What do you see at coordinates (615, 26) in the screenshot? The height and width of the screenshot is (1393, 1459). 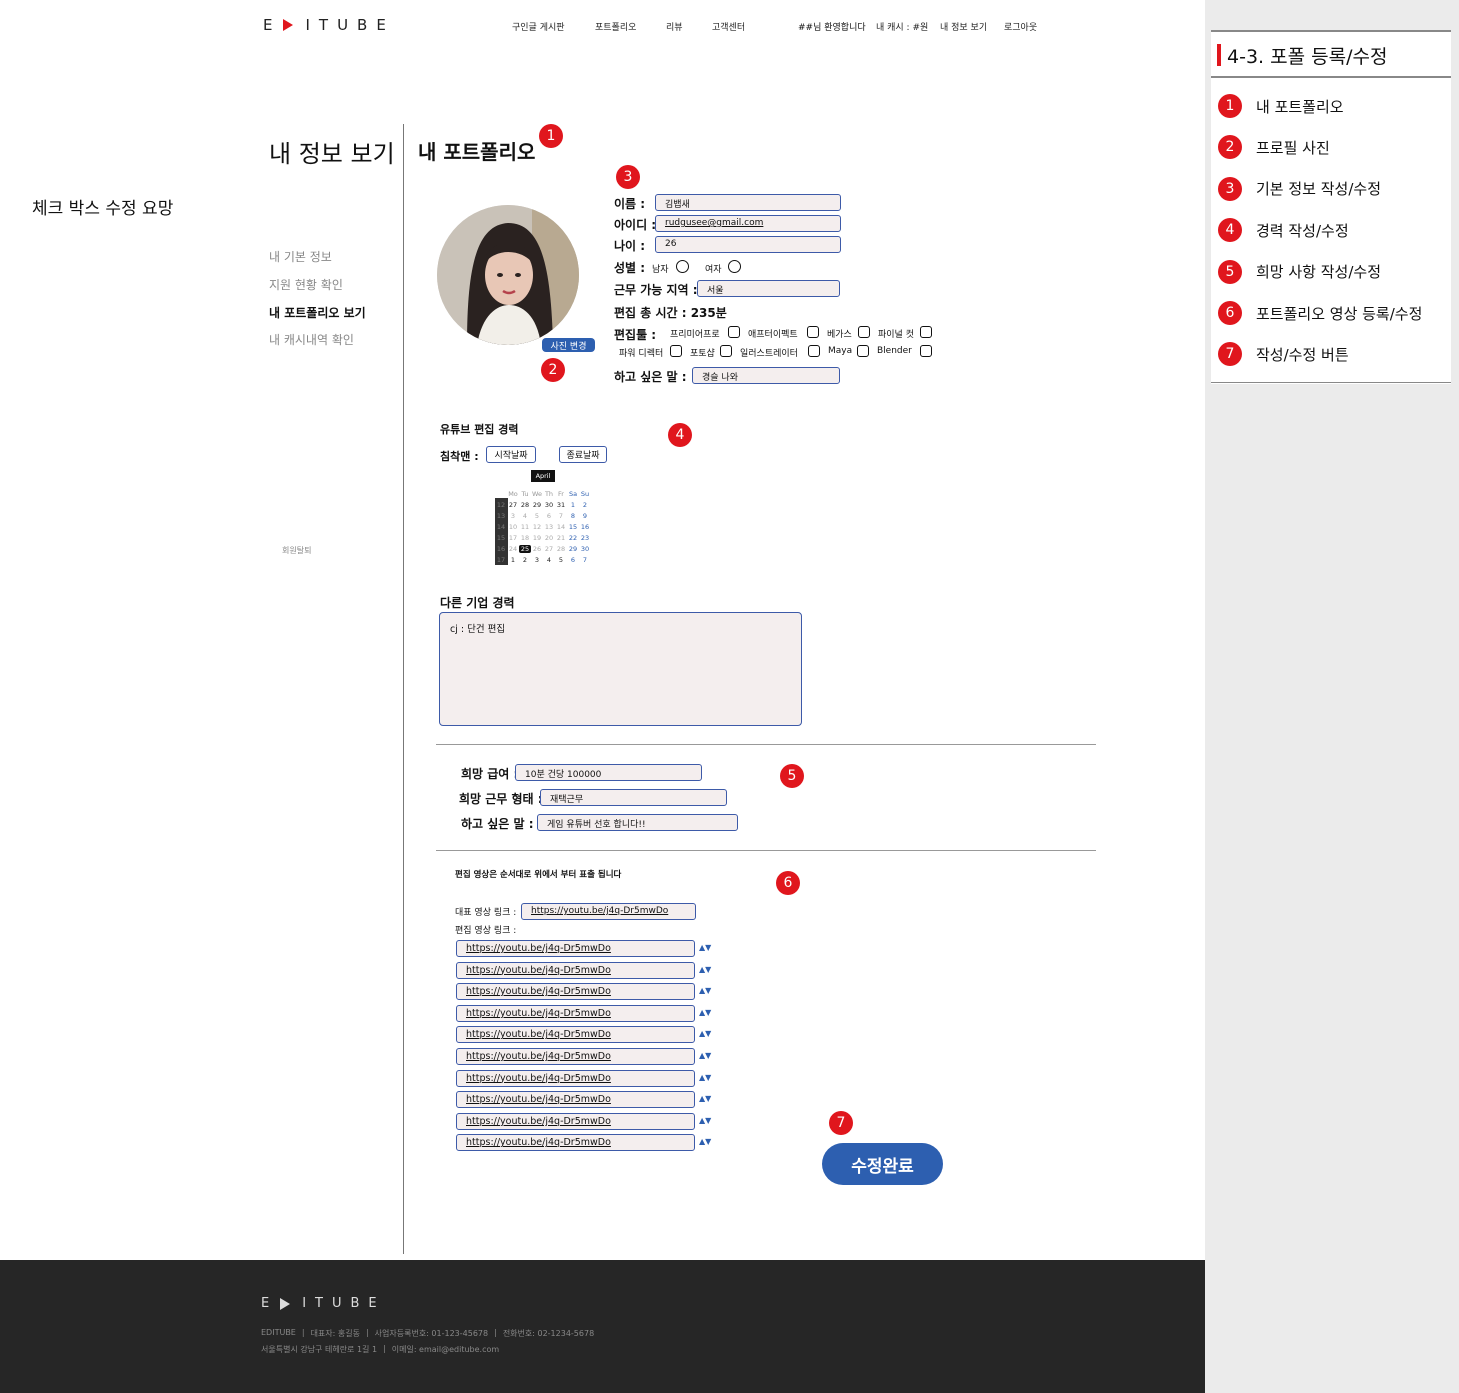 I see `nav-portfolio: 포트폴리오` at bounding box center [615, 26].